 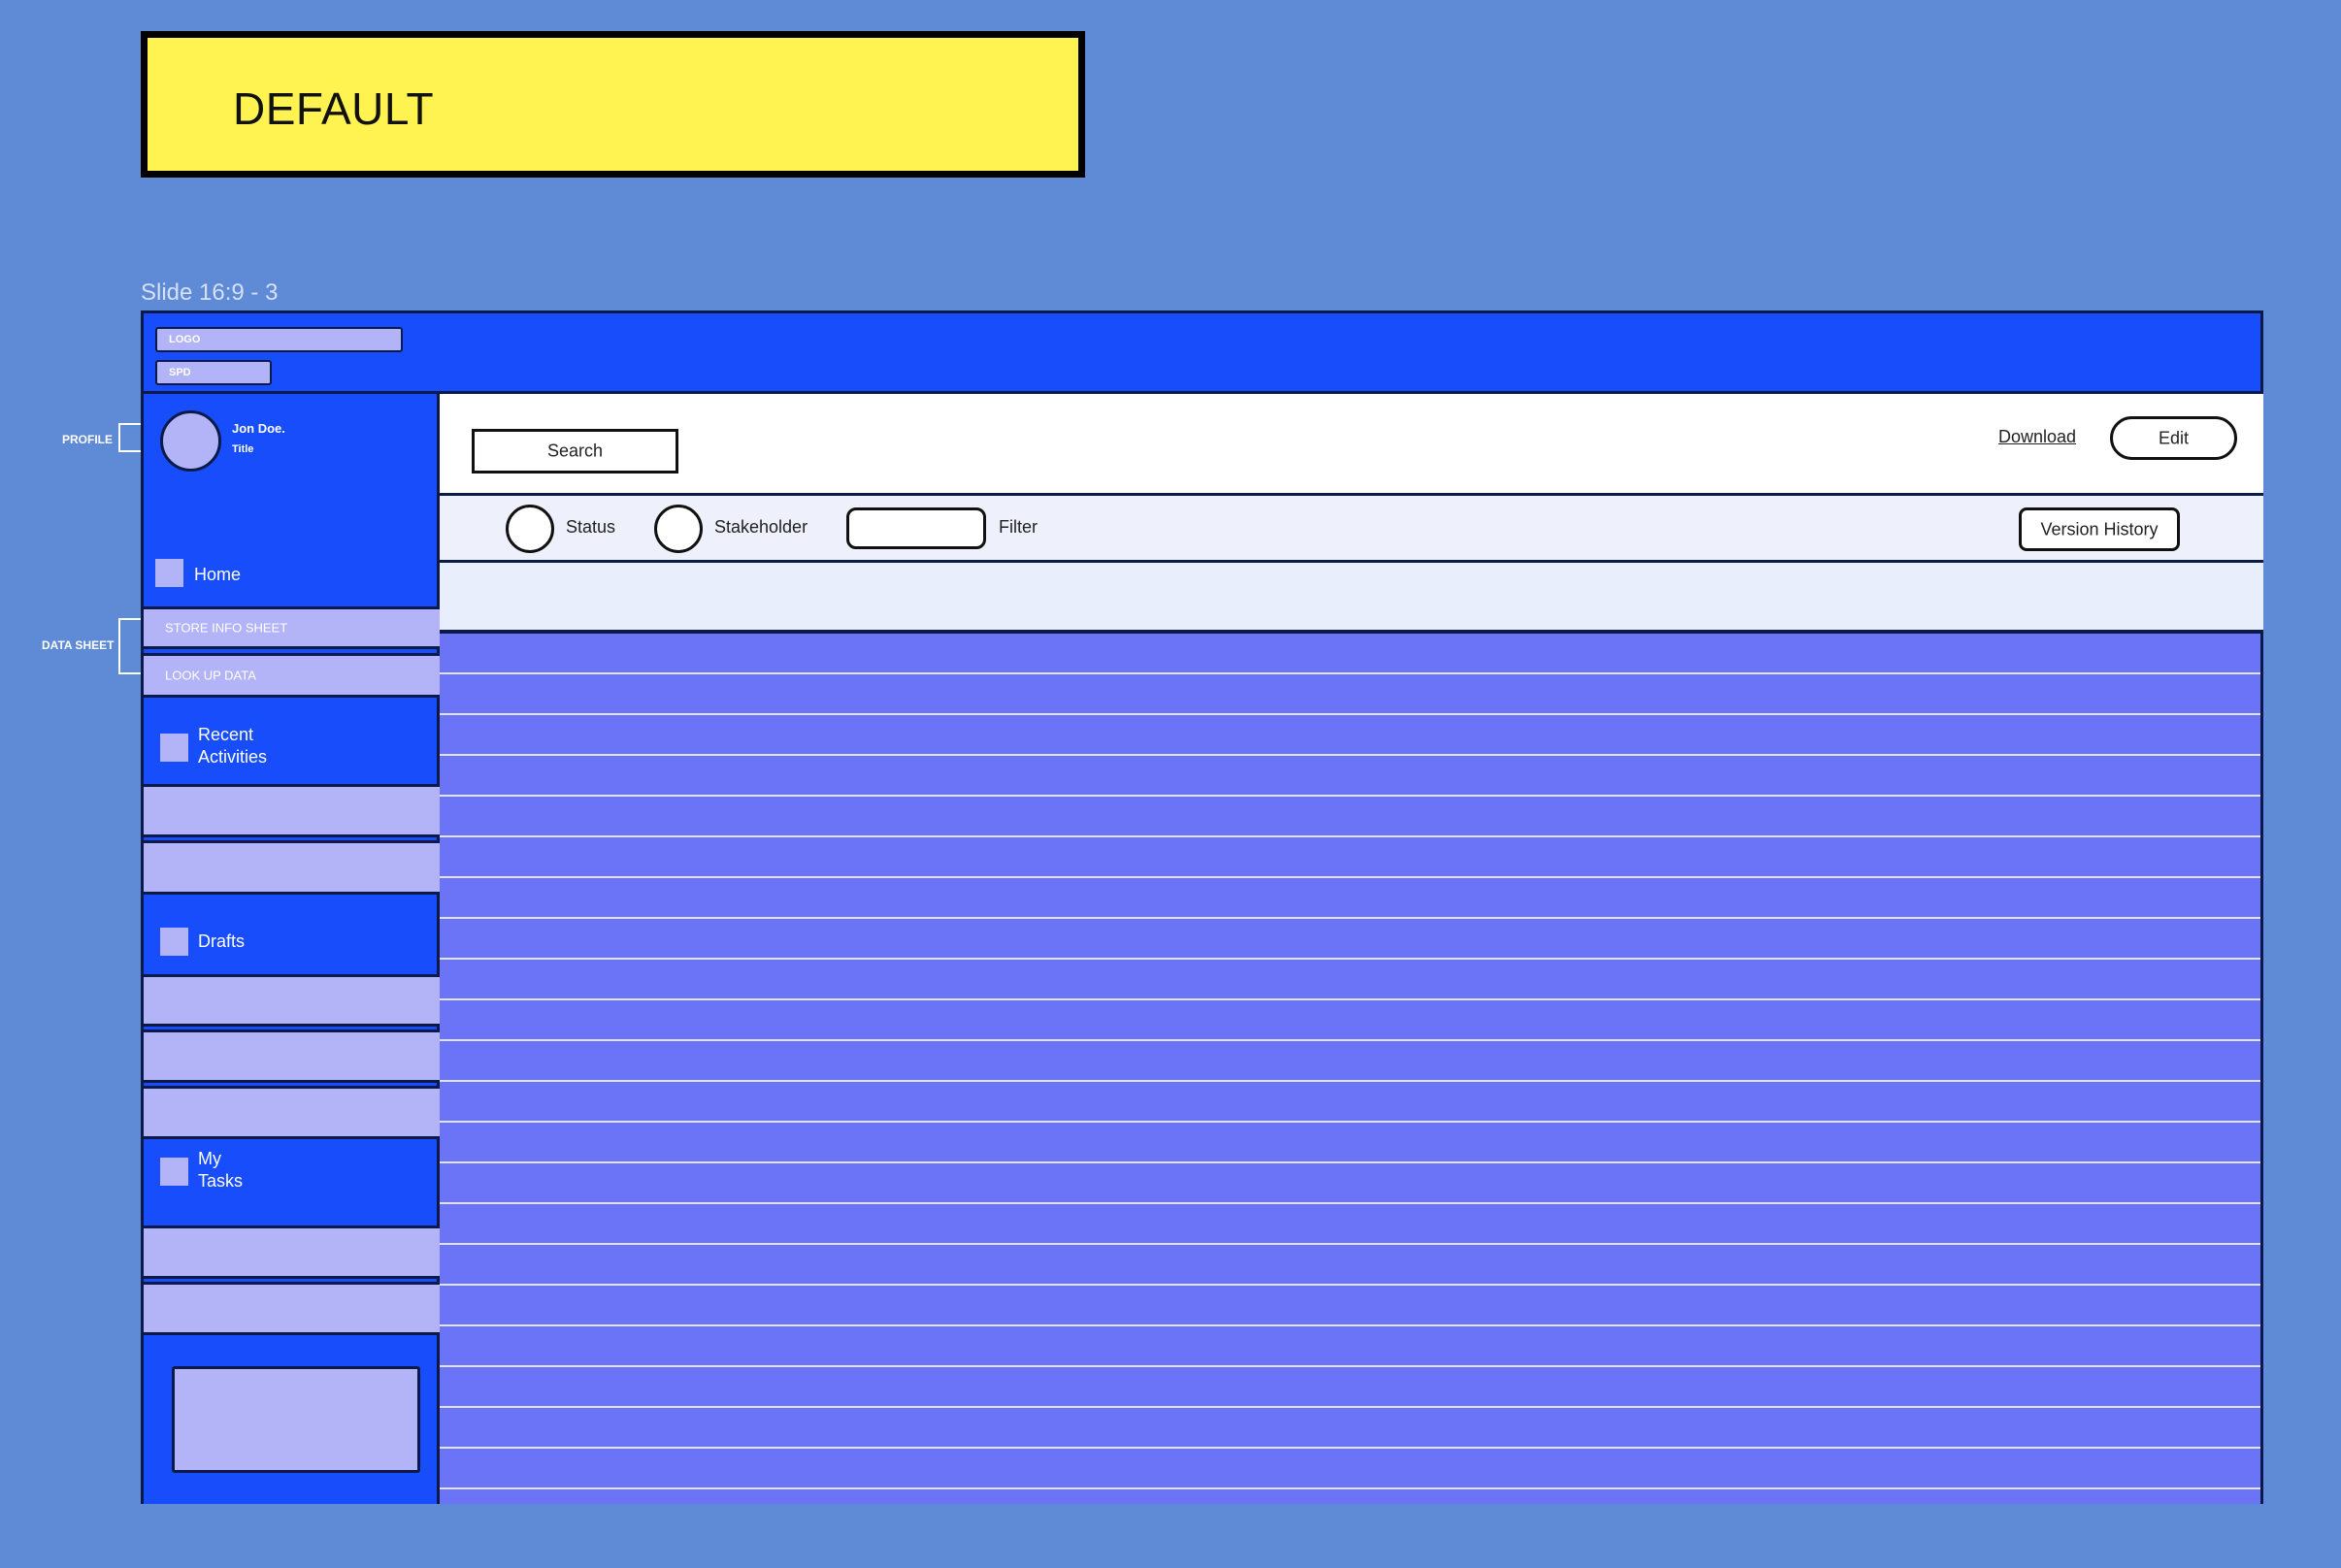 I want to click on sidebar-item-look-up-data: LOOK UP DATA, so click(x=292, y=675).